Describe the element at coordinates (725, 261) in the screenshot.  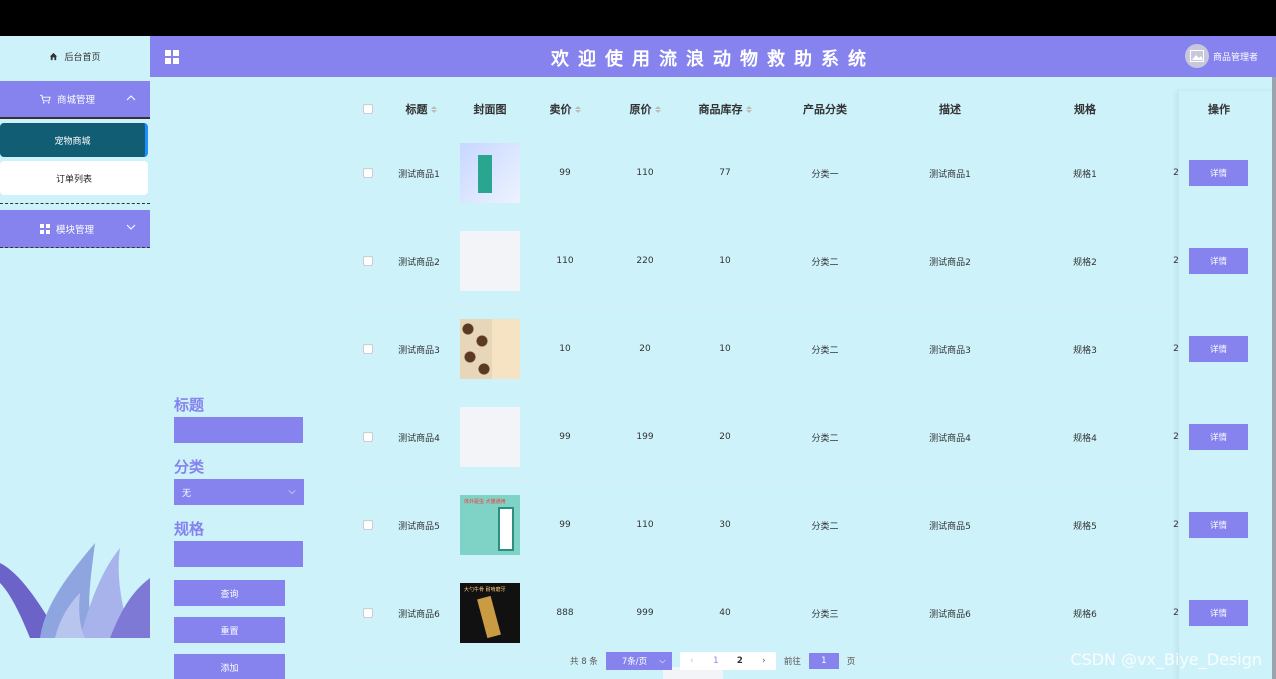
I see `cell-stock: 10` at that location.